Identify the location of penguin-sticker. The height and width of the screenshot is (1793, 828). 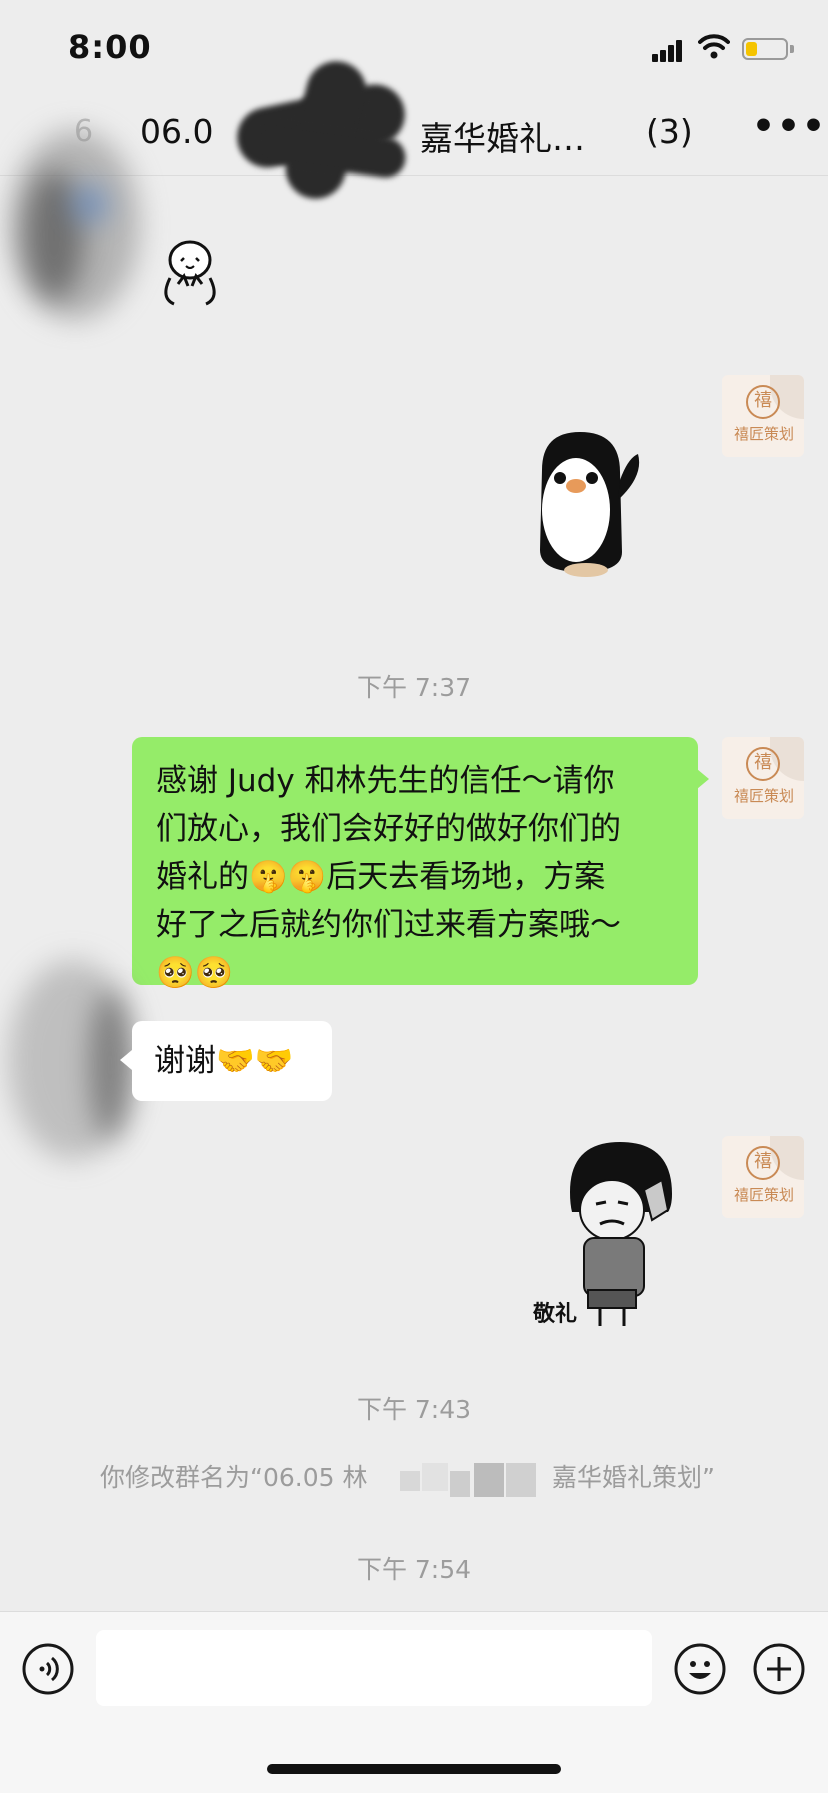
(590, 504).